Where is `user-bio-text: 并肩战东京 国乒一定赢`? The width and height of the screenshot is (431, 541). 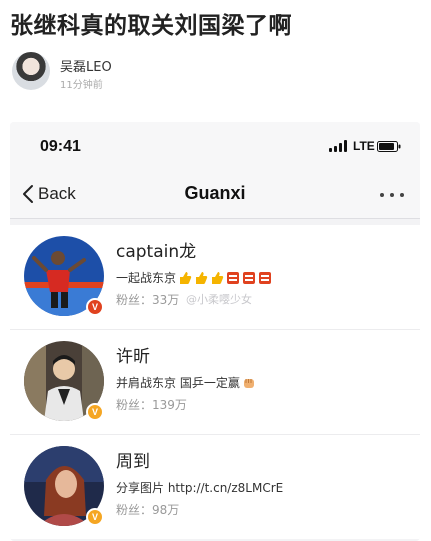 user-bio-text: 并肩战东京 国乒一定赢 is located at coordinates (178, 383).